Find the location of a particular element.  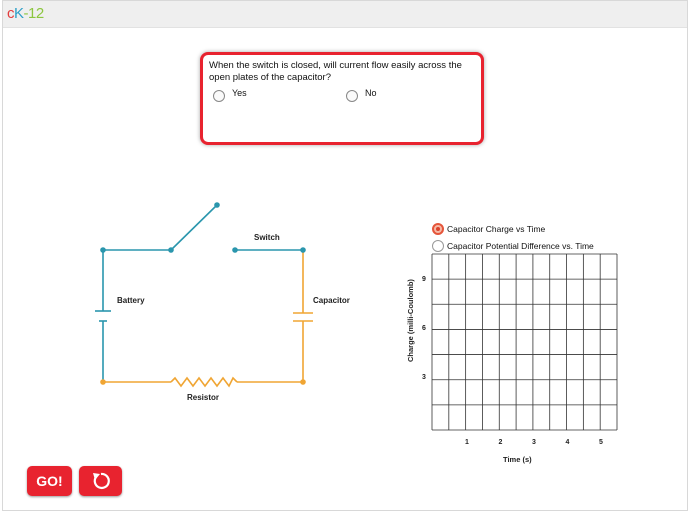

switch-handle is located at coordinates (217, 205).